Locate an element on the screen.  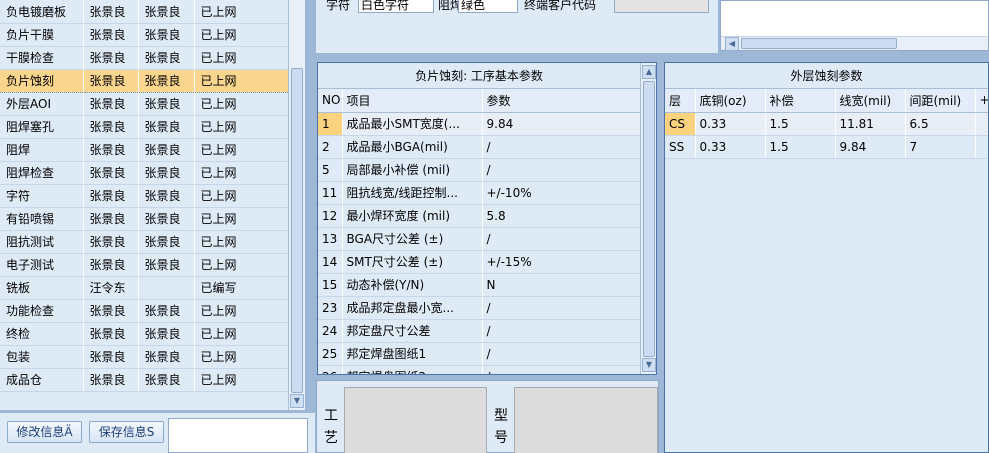
customer-code-field is located at coordinates (661, 6).